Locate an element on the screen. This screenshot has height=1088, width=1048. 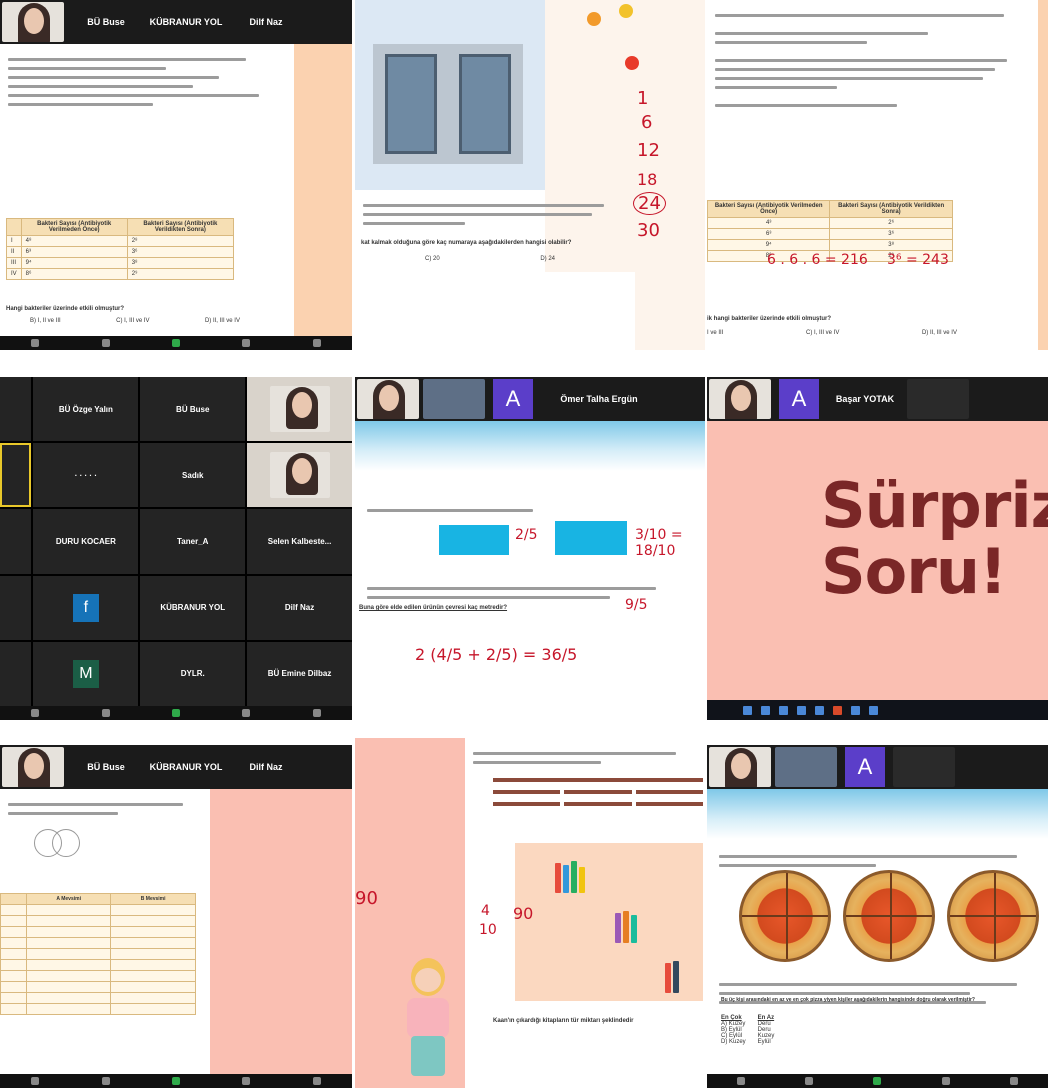
choice-a: I ve III is located at coordinates (715, 333).